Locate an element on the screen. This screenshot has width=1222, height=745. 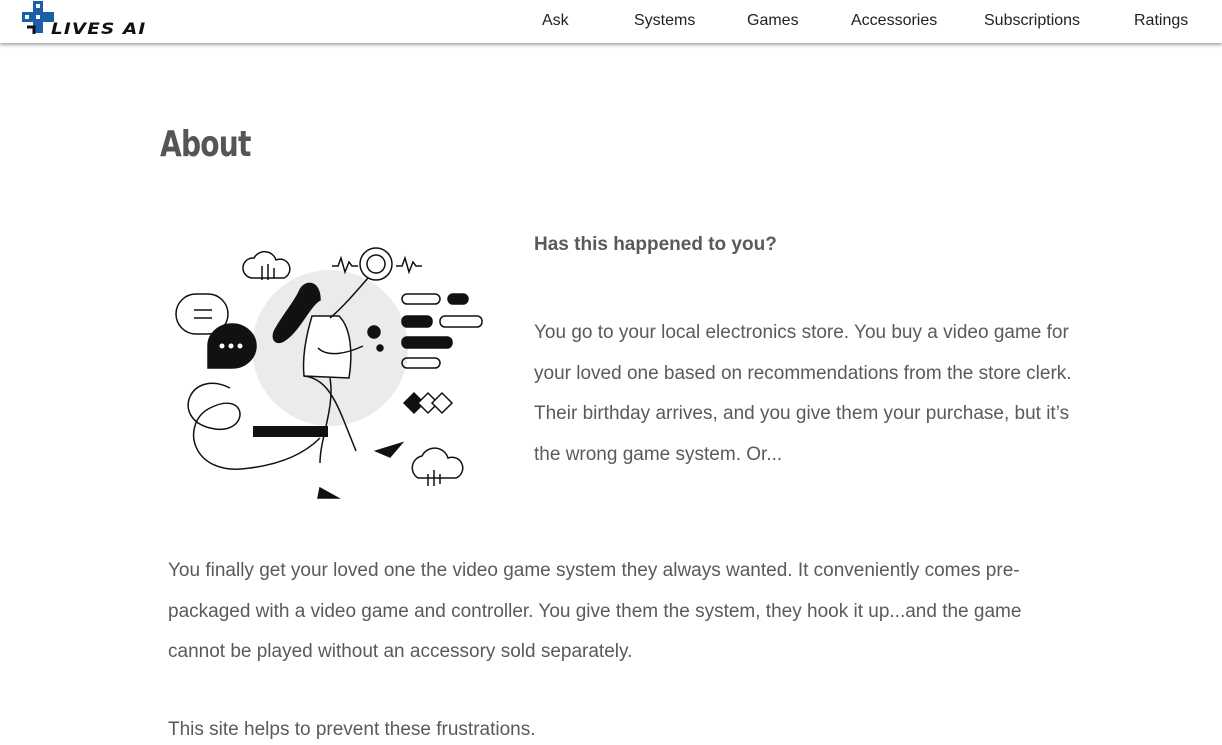
nav-ratings: Ratings is located at coordinates (1161, 21).